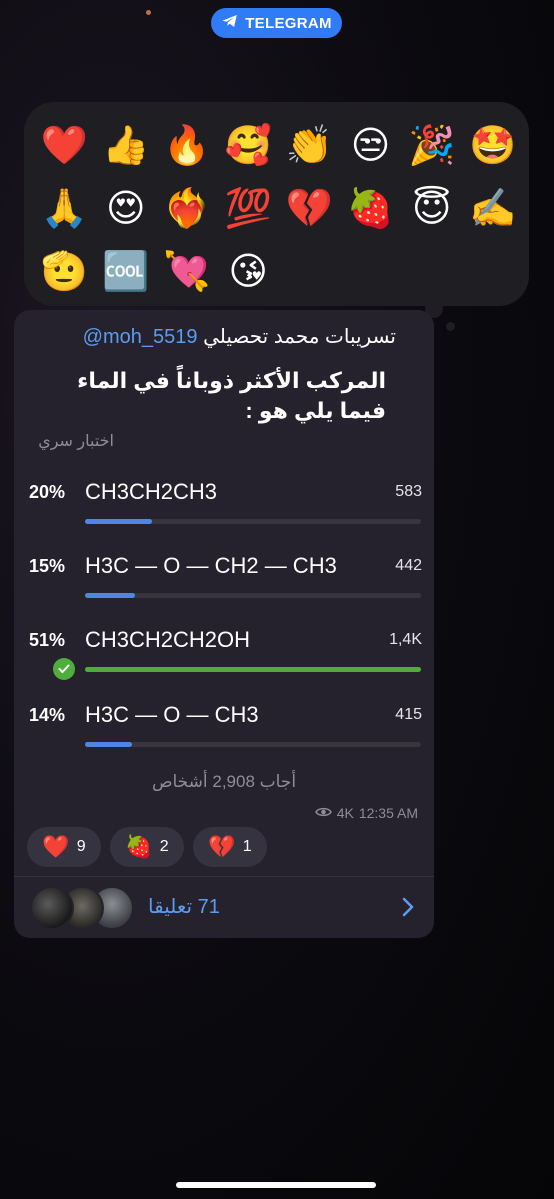 Image resolution: width=554 pixels, height=1199 pixels. I want to click on reaction-option: 🫡, so click(64, 271).